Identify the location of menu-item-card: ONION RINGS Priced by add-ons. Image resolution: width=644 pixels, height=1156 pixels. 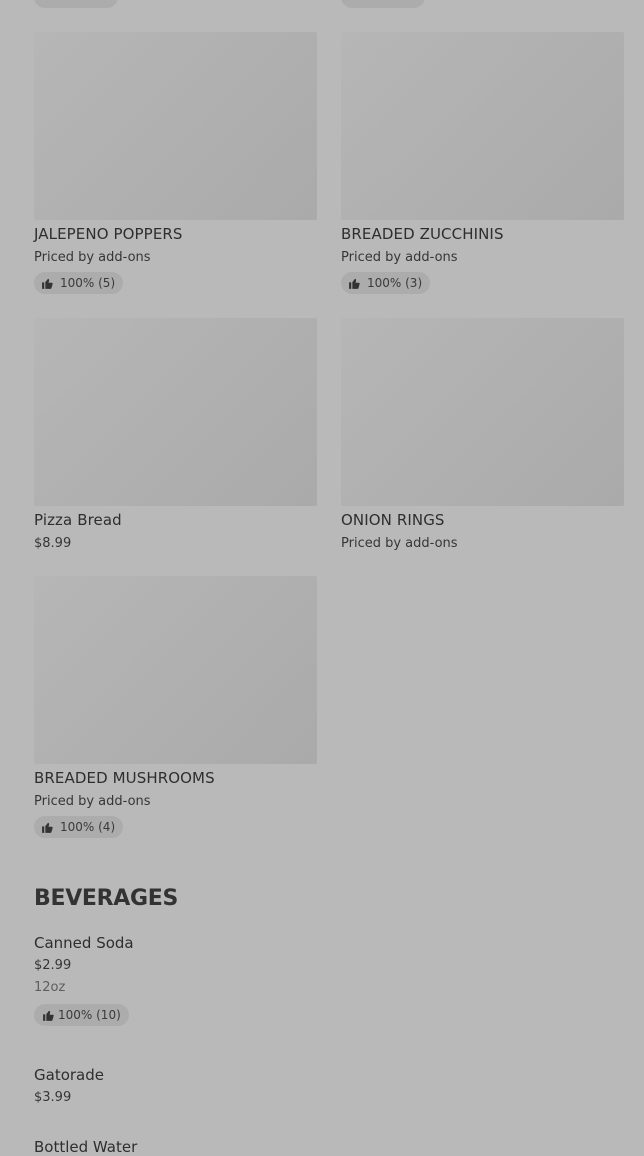
(482, 436).